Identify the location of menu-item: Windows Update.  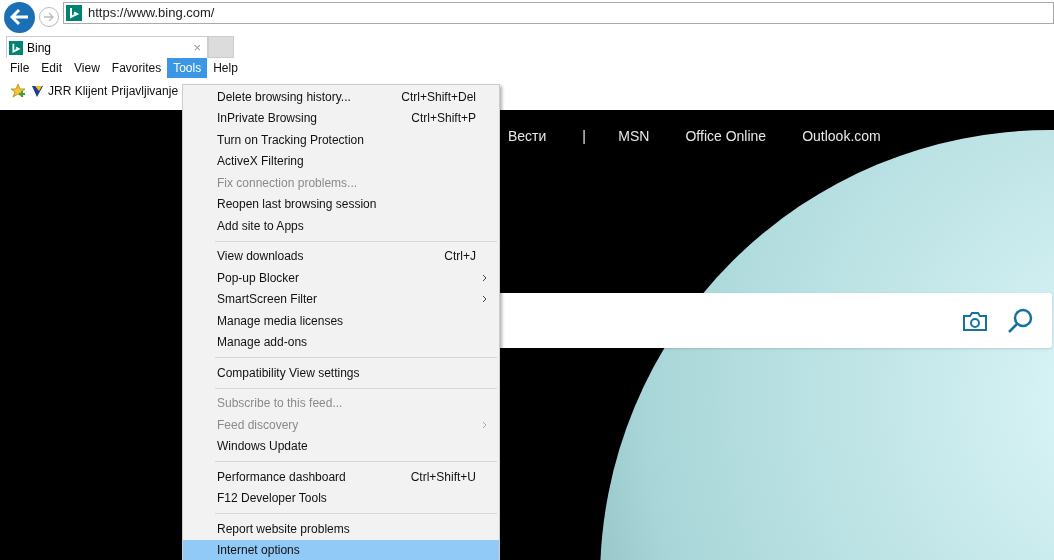
(341, 446).